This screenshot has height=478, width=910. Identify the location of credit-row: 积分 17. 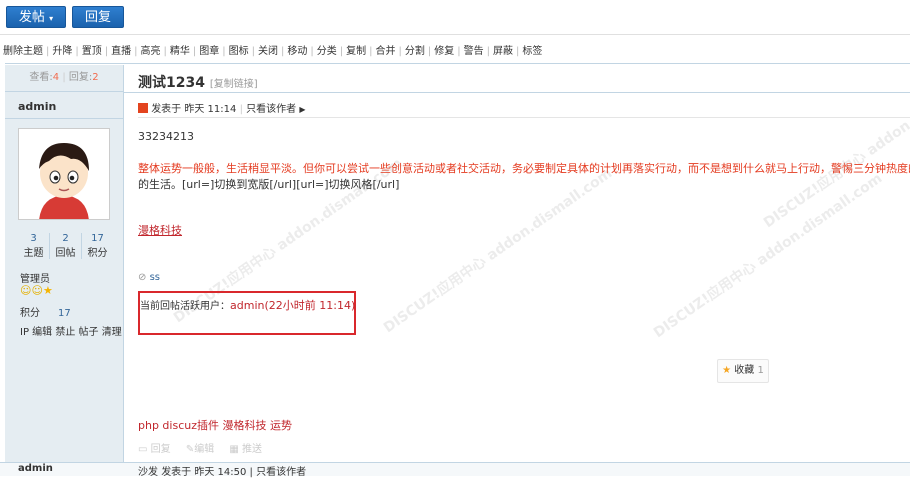
(45, 311).